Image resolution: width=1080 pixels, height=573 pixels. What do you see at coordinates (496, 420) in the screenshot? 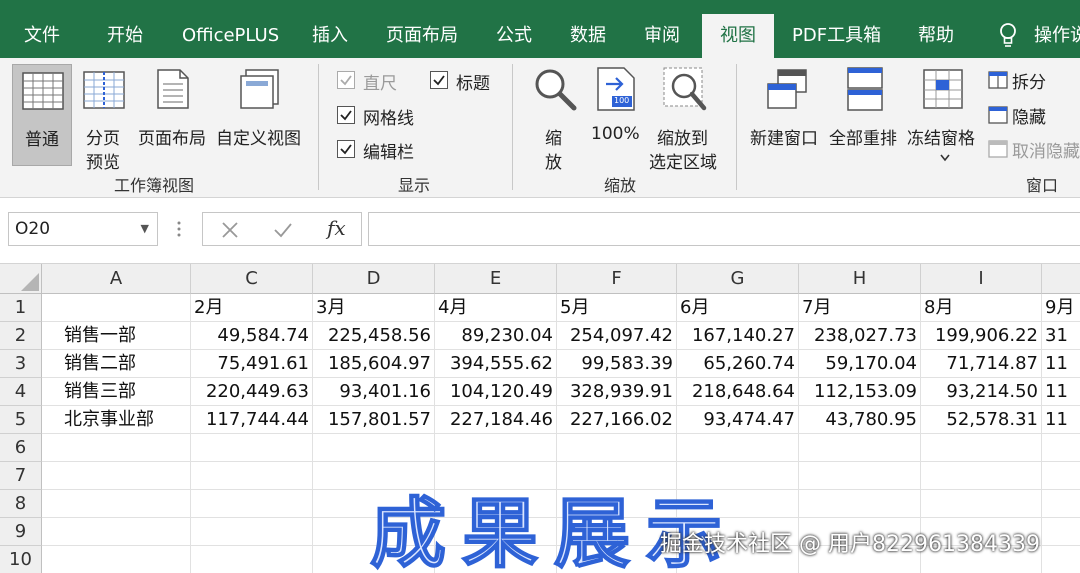
I see `table-cell: 227,184.46` at bounding box center [496, 420].